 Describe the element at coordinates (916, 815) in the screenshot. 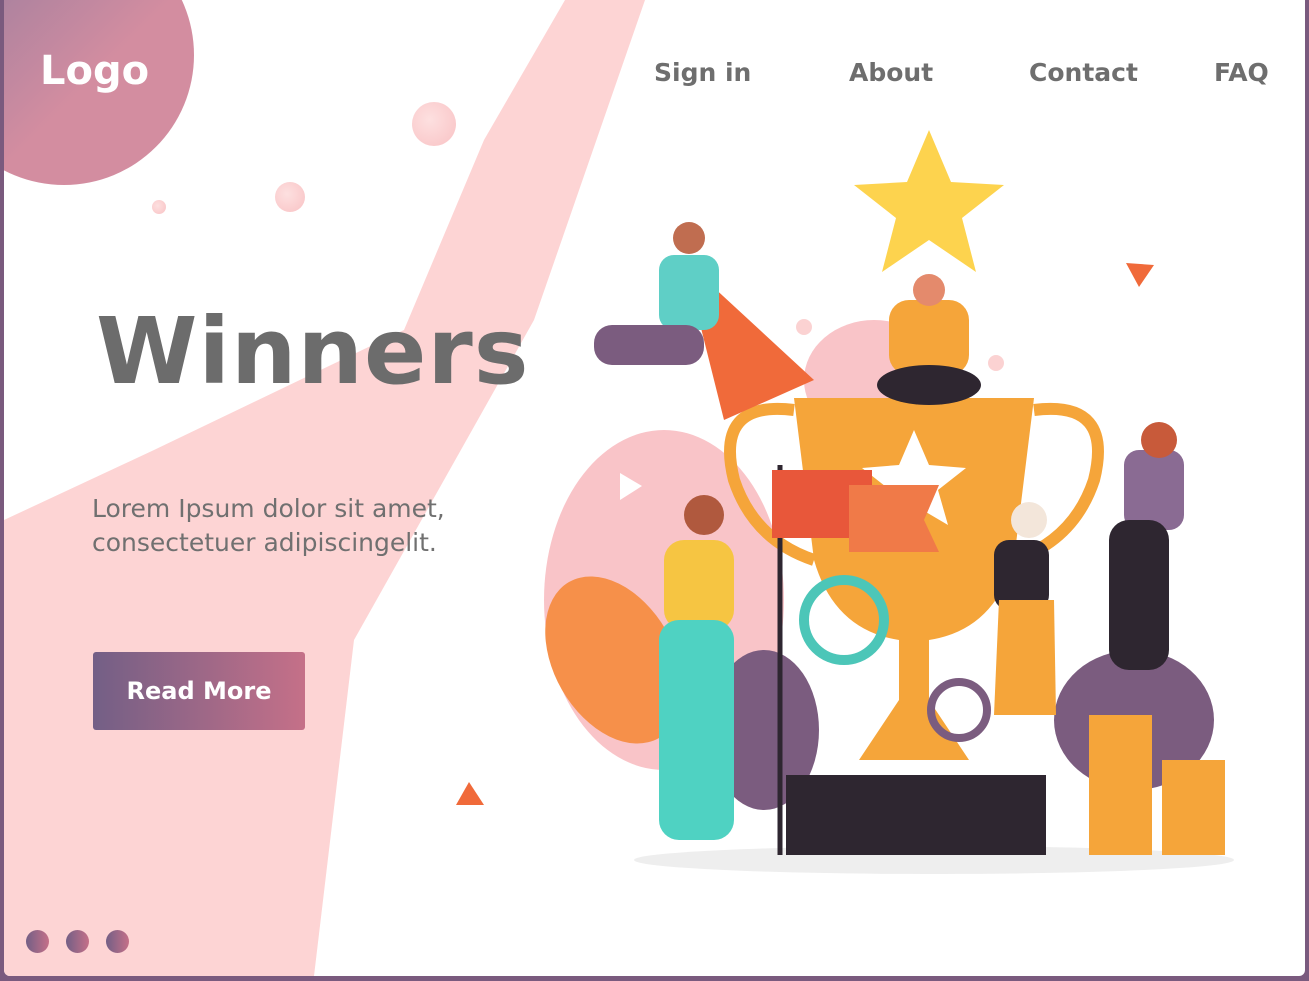

I see `podium` at that location.